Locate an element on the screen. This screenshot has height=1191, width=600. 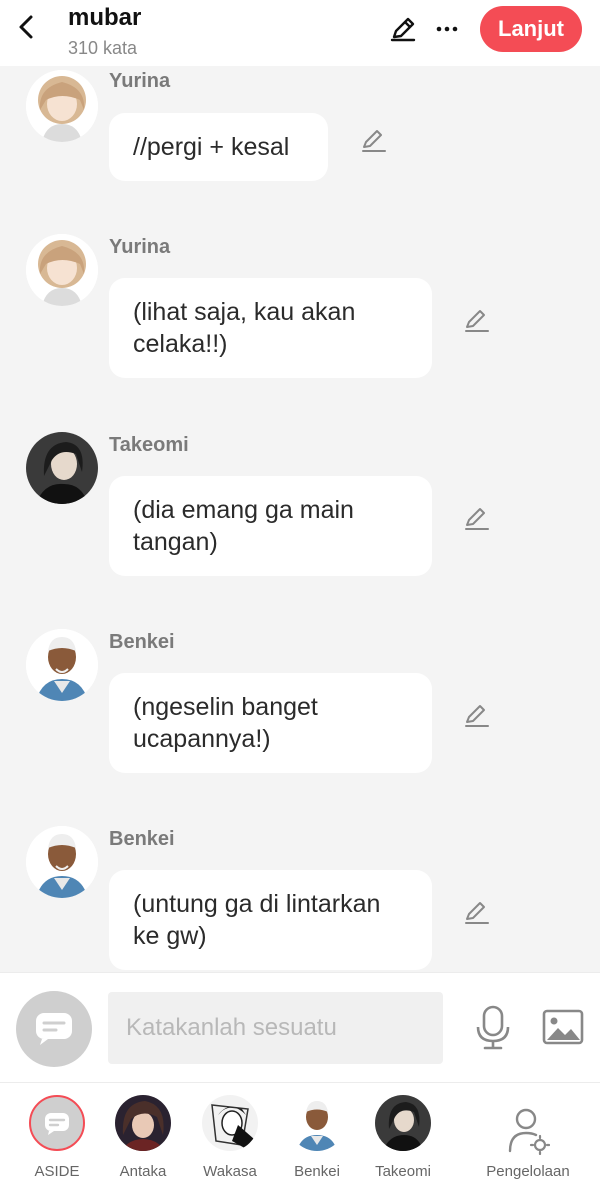
top-app-bar: mubar 310 kata Lanjut is located at coordinates (300, 33).